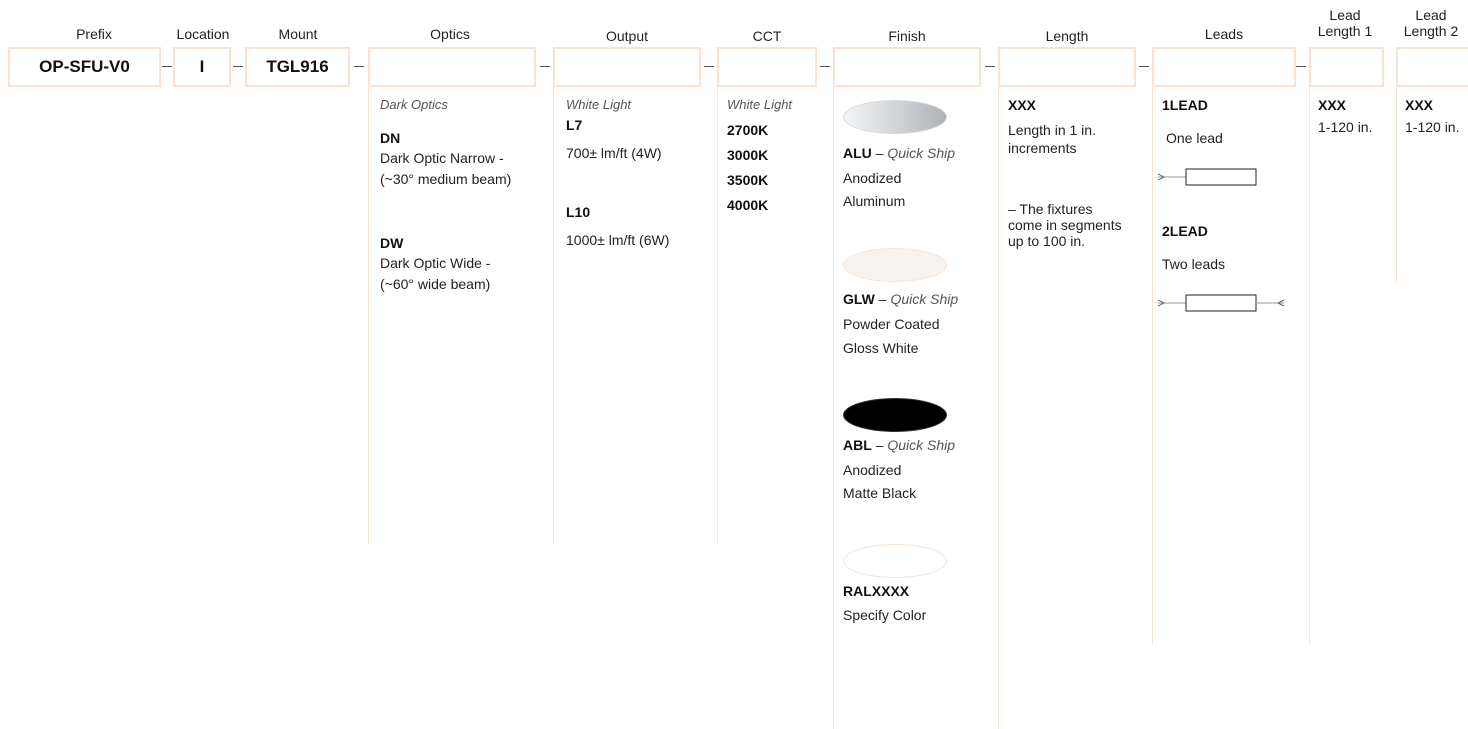 The width and height of the screenshot is (1468, 729). Describe the element at coordinates (1185, 231) in the screenshot. I see `leads-option-code: 2LEAD` at that location.